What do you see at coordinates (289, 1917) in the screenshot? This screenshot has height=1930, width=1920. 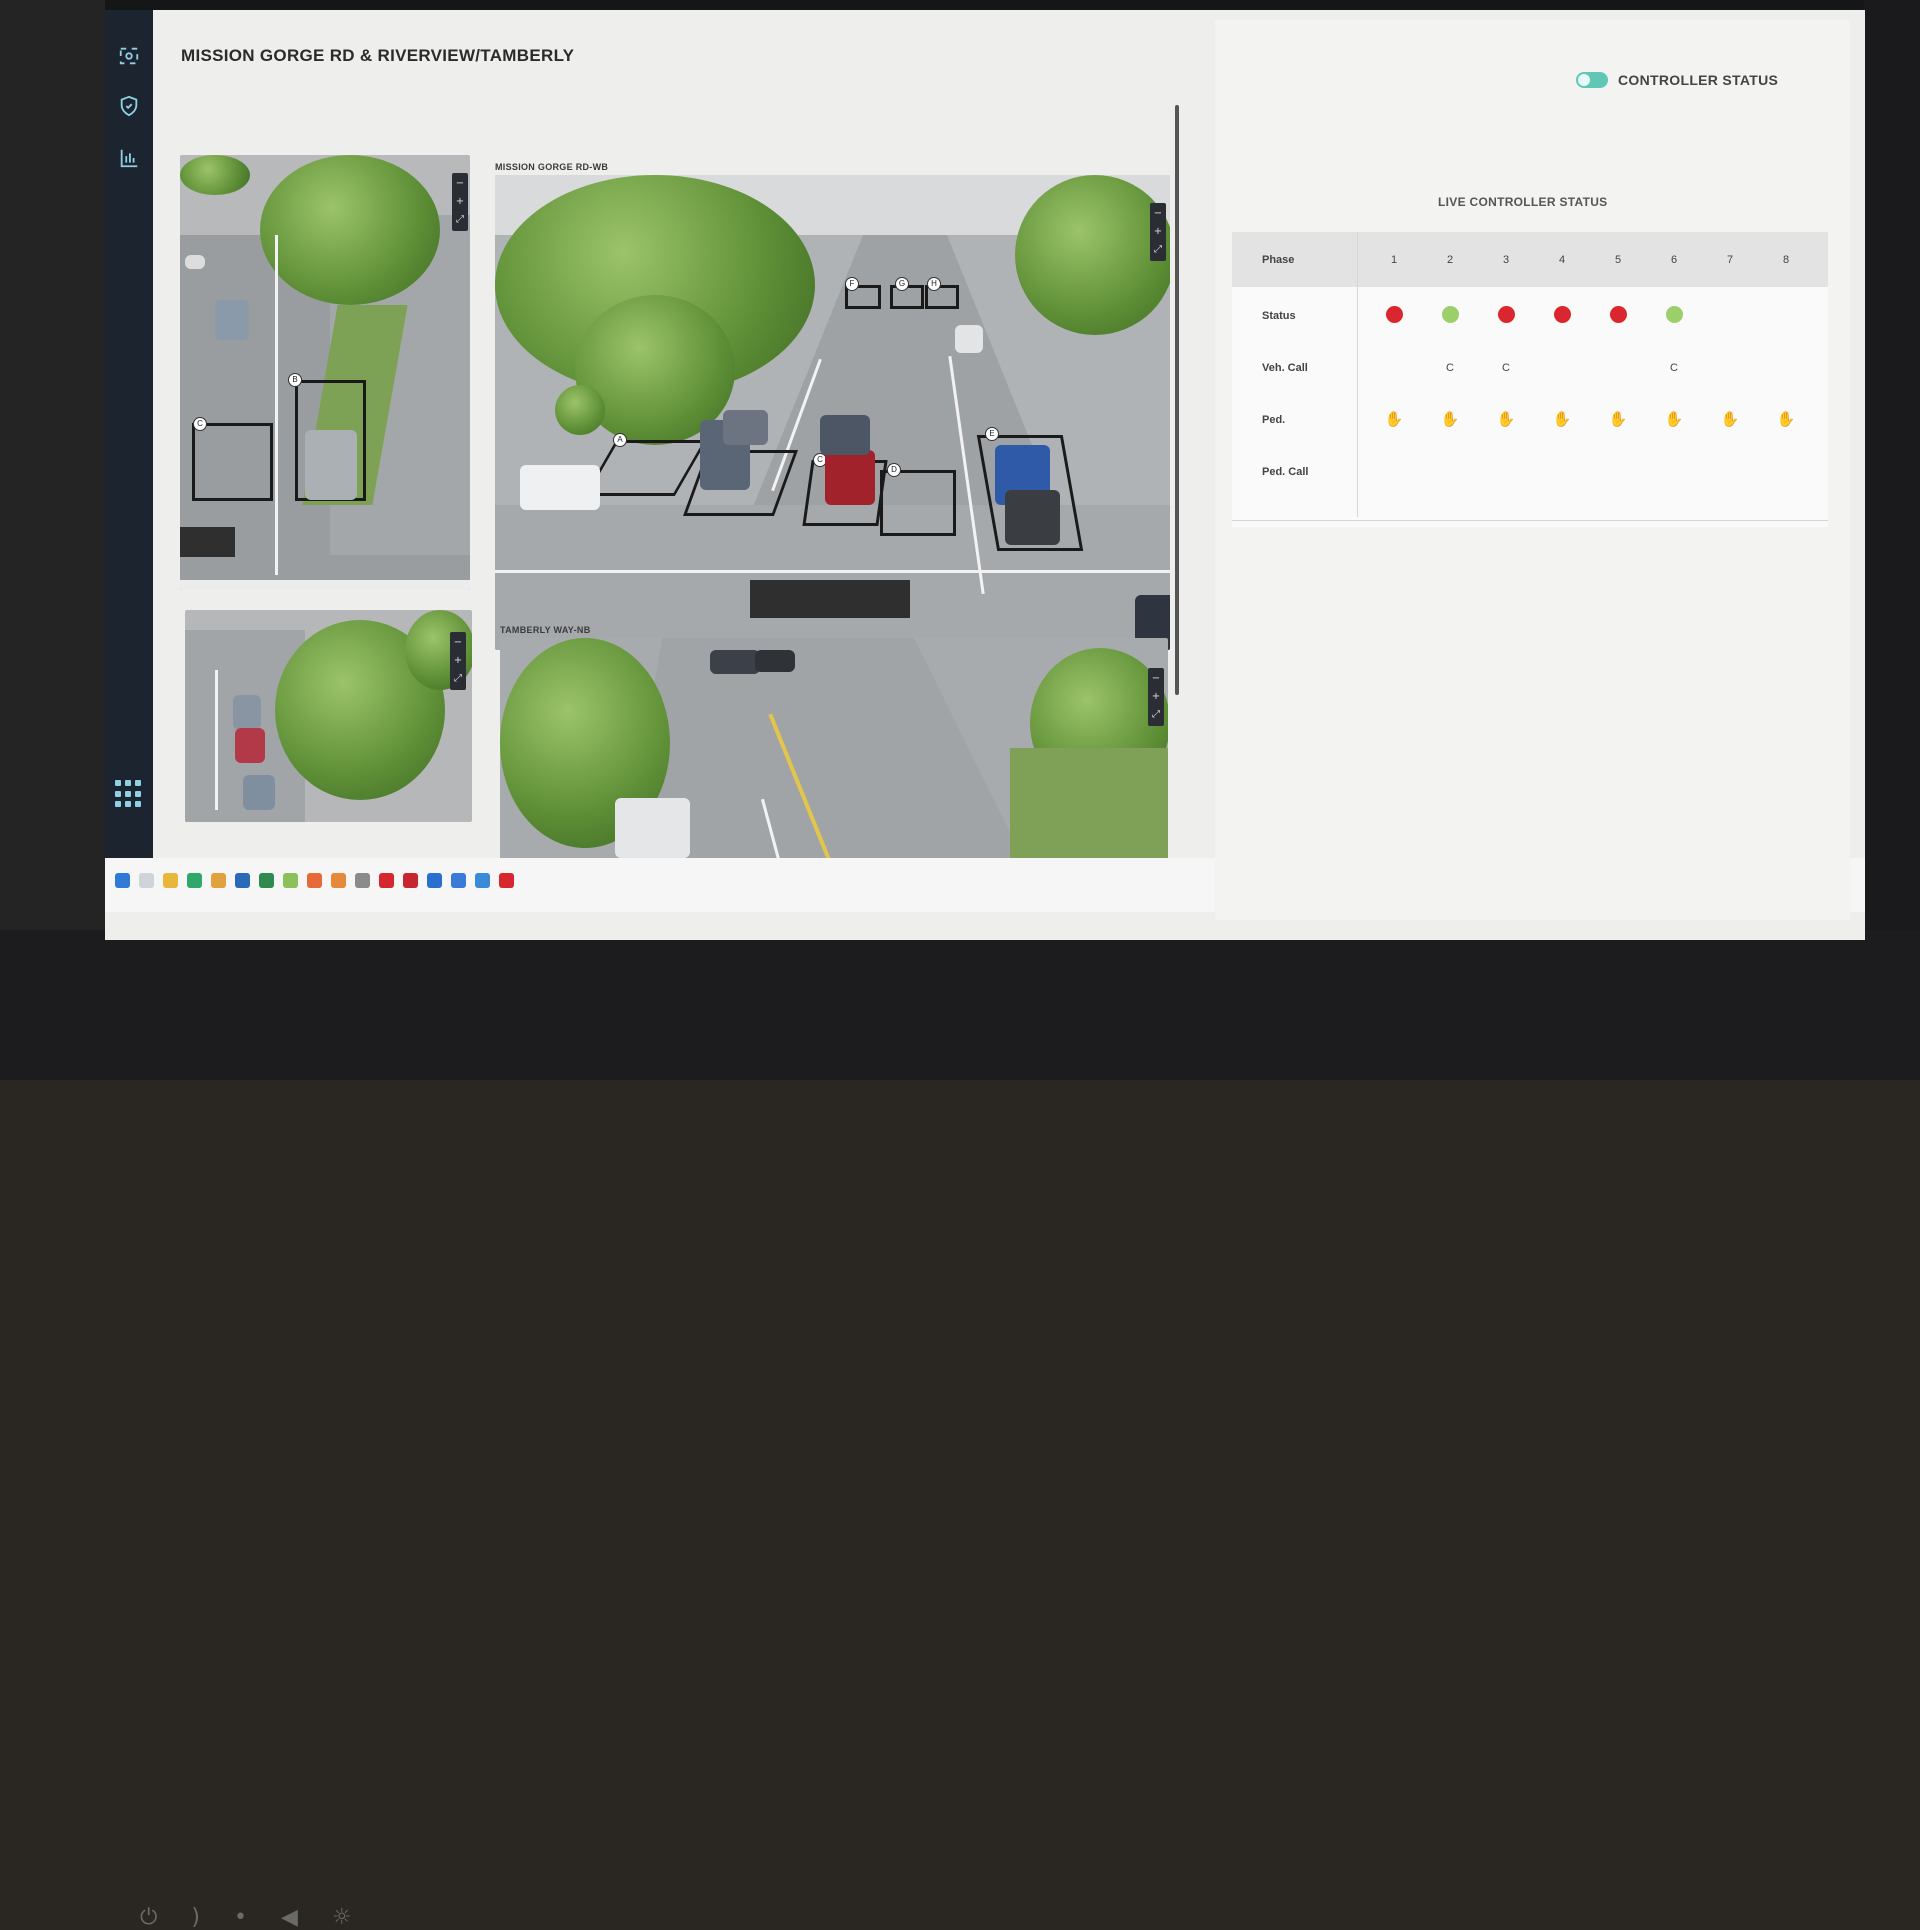 I see `volume-button-icon: ◀` at bounding box center [289, 1917].